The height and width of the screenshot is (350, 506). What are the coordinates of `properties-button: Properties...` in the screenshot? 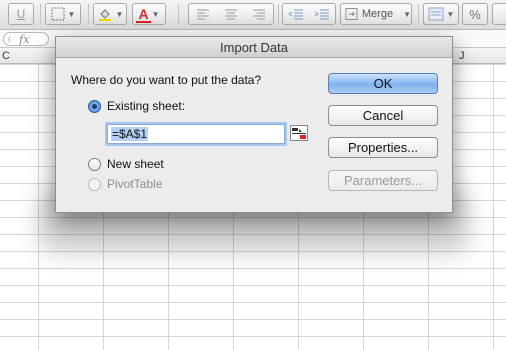 It's located at (383, 147).